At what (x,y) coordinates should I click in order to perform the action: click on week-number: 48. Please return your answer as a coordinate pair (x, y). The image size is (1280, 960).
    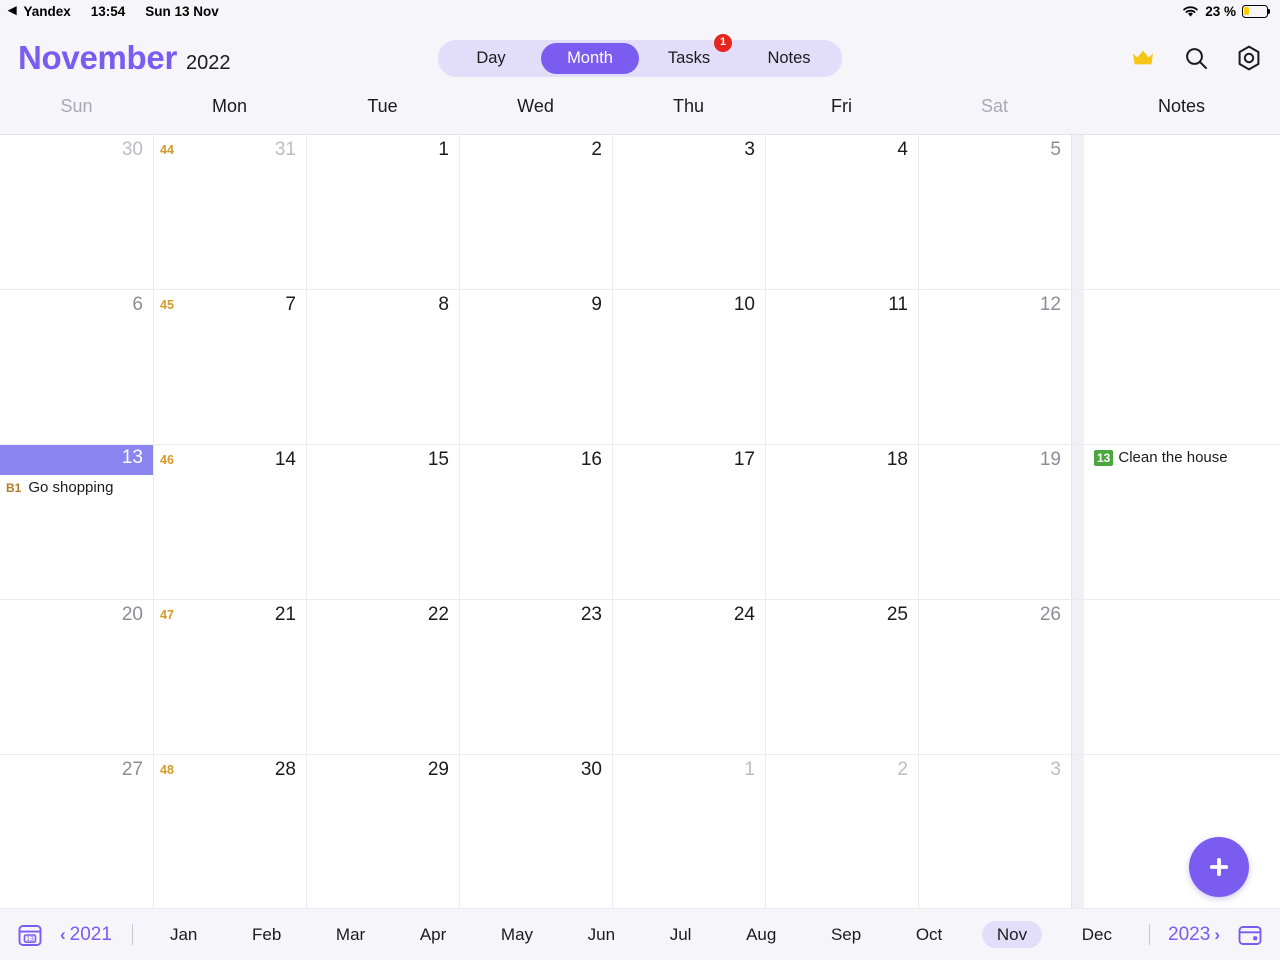
    Looking at the image, I should click on (167, 770).